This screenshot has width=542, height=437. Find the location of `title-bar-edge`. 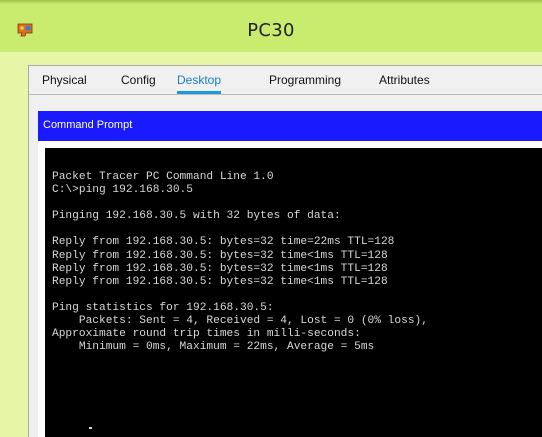

title-bar-edge is located at coordinates (271, 2).